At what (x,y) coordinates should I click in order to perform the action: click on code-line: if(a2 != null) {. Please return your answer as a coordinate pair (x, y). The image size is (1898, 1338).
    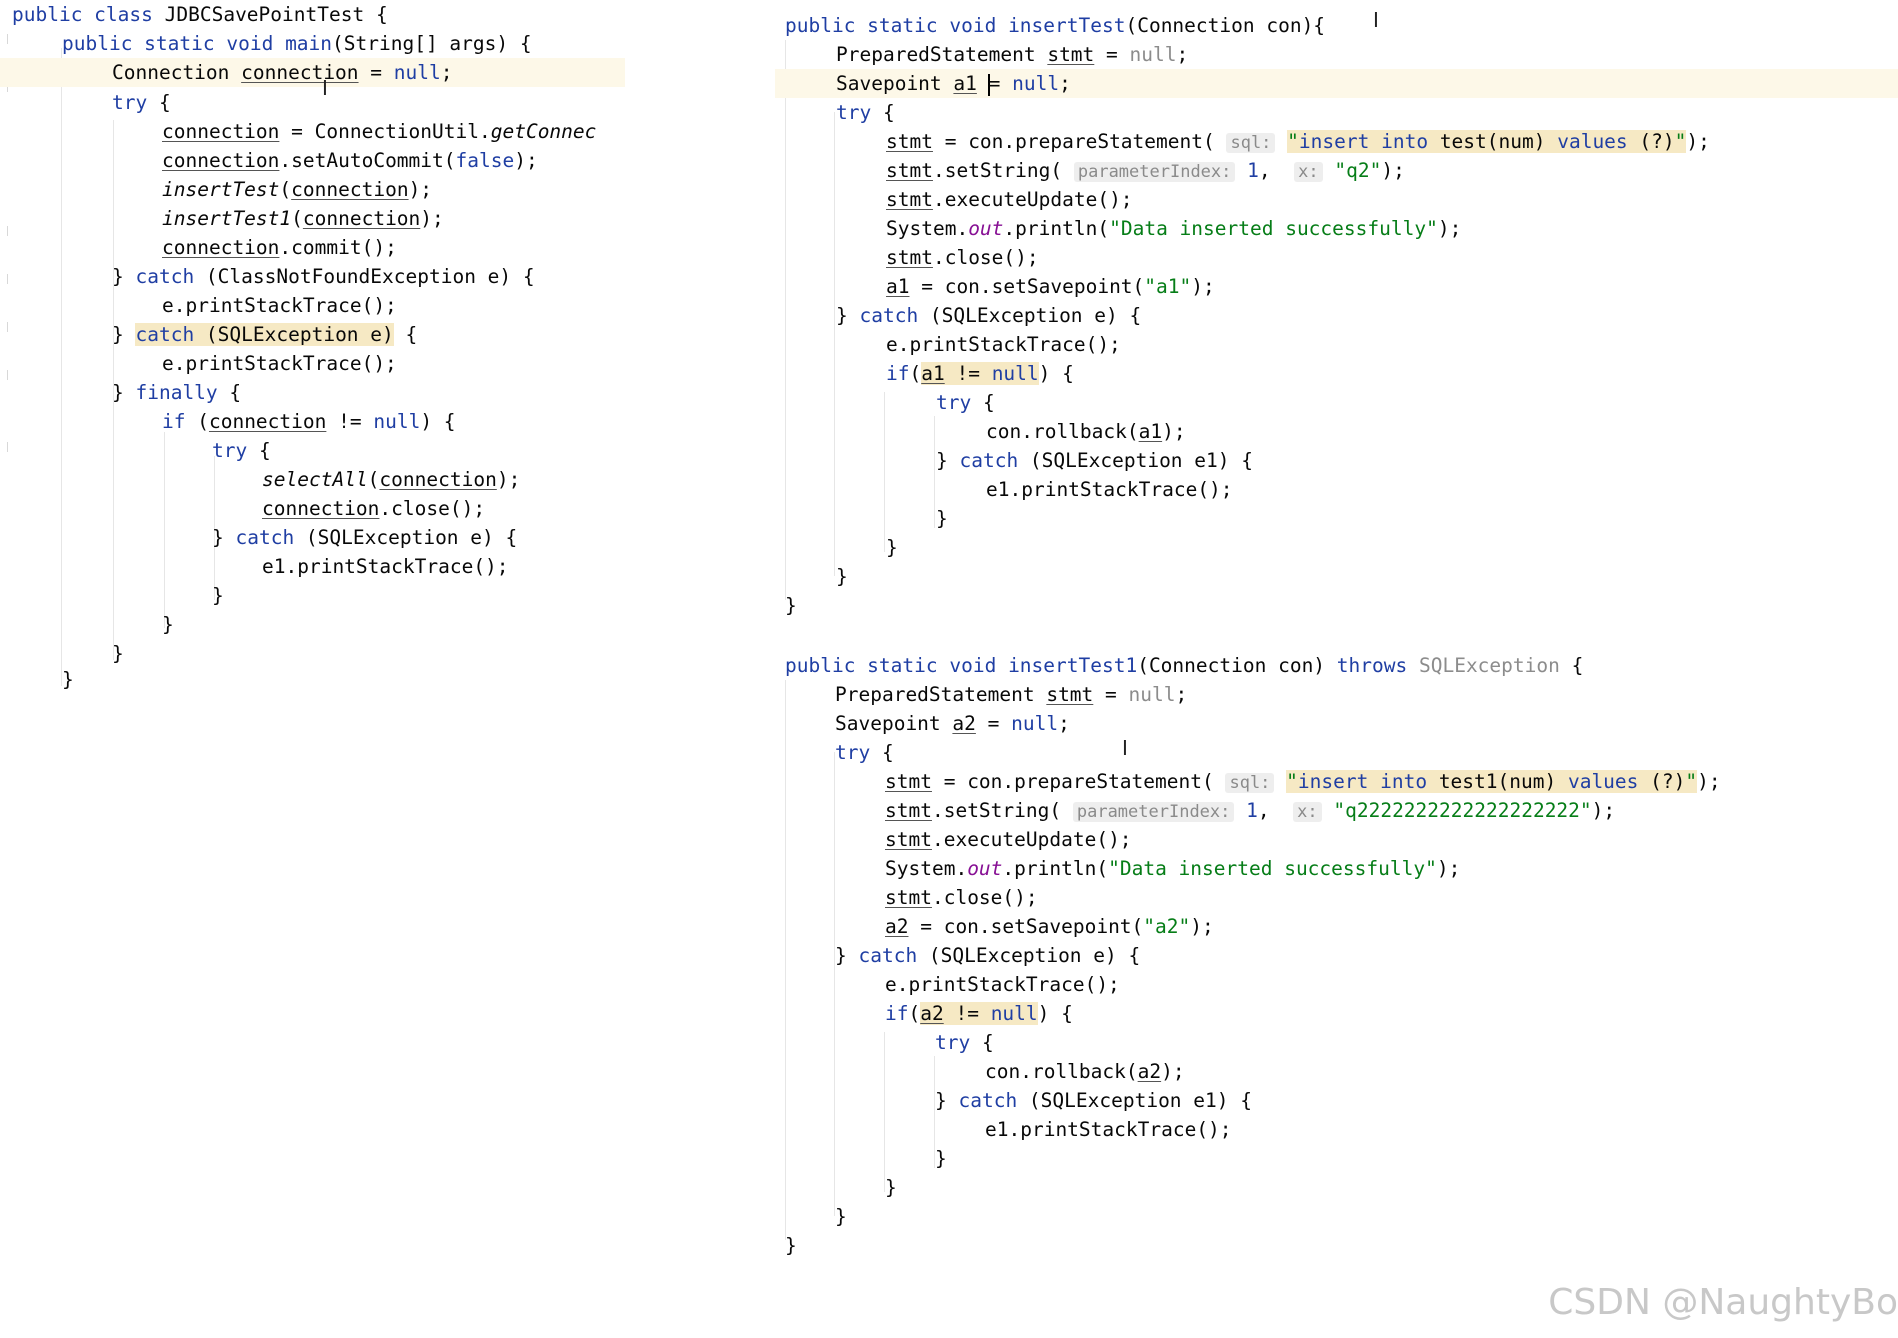
    Looking at the image, I should click on (979, 1013).